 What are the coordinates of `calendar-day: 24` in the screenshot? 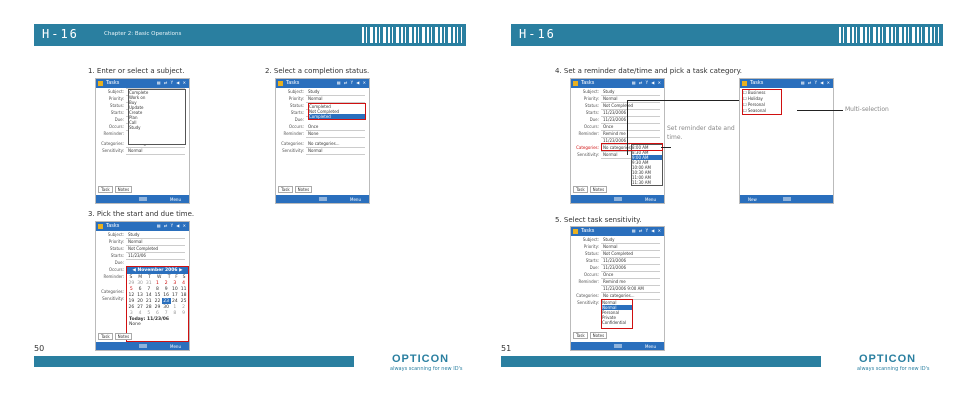 It's located at (175, 301).